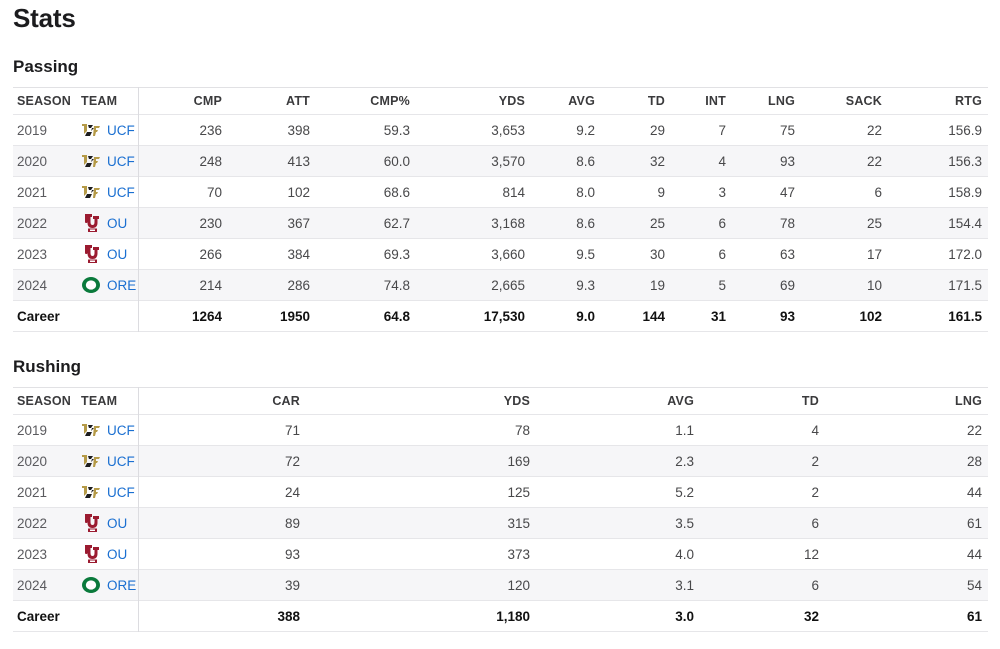 This screenshot has width=1000, height=649. I want to click on stat-cell: 10, so click(874, 285).